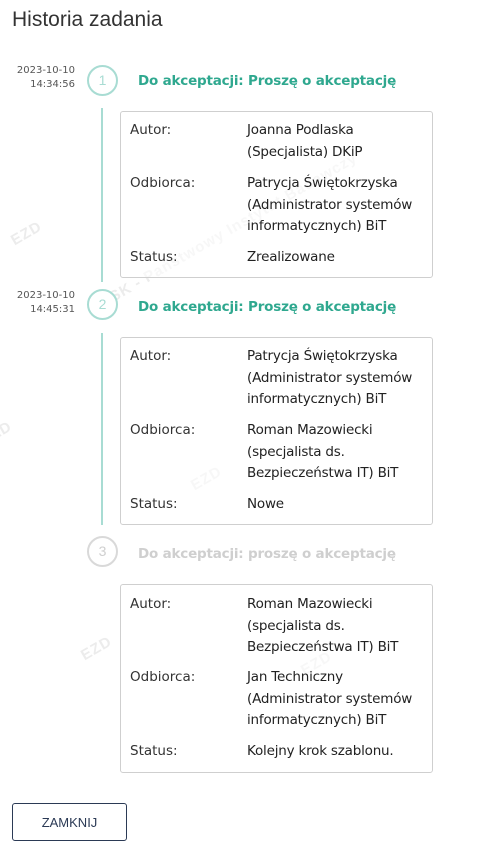 This screenshot has width=477, height=864. What do you see at coordinates (267, 307) in the screenshot?
I see `step-2-title: Do akceptacji: Proszę o akceptację` at bounding box center [267, 307].